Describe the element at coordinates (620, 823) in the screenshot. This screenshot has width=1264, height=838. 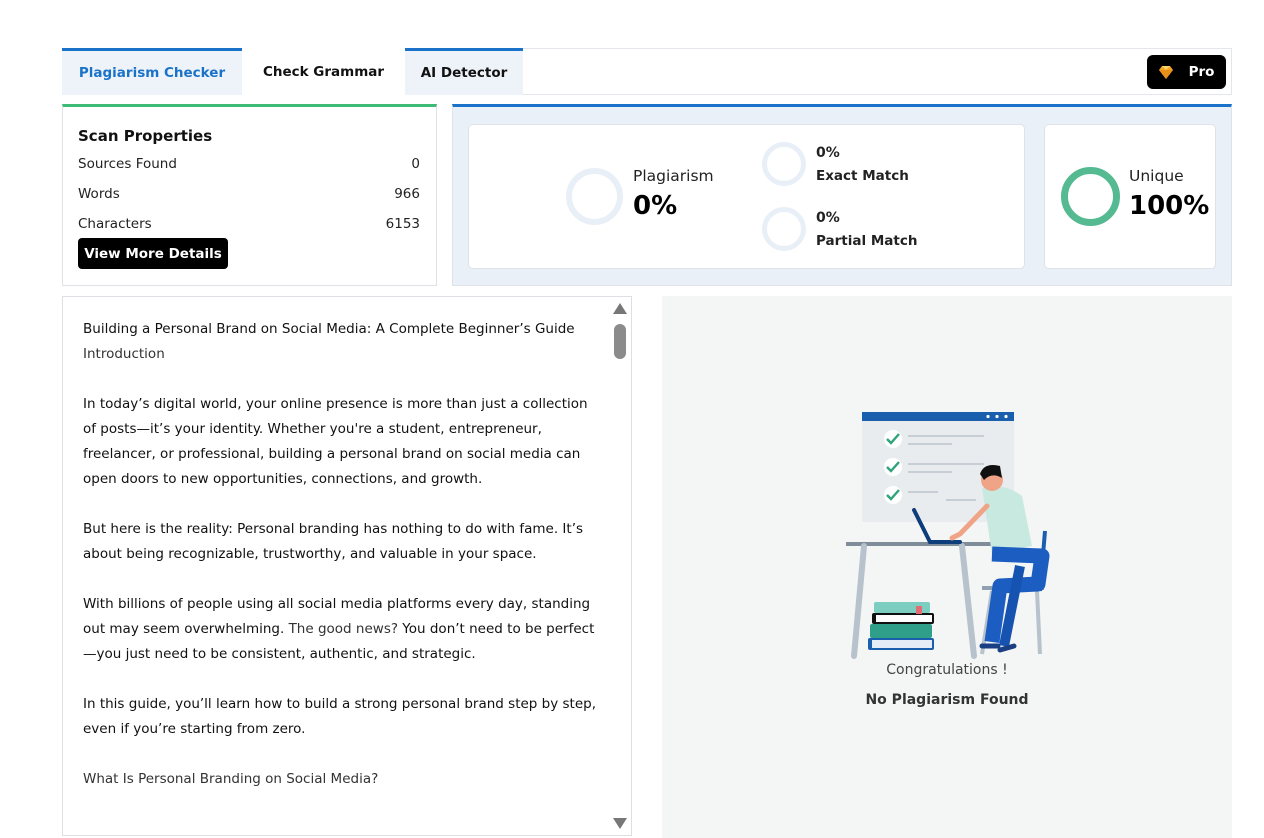
I see `scroll-down-arrow-icon` at that location.